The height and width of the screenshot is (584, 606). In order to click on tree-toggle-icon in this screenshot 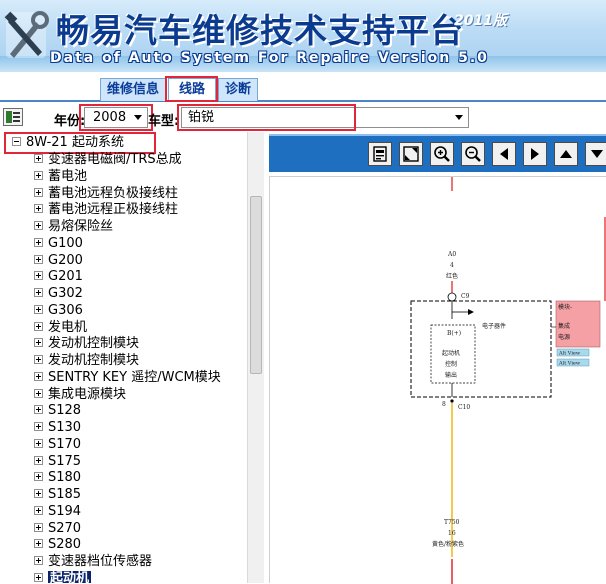, I will do `click(13, 117)`.